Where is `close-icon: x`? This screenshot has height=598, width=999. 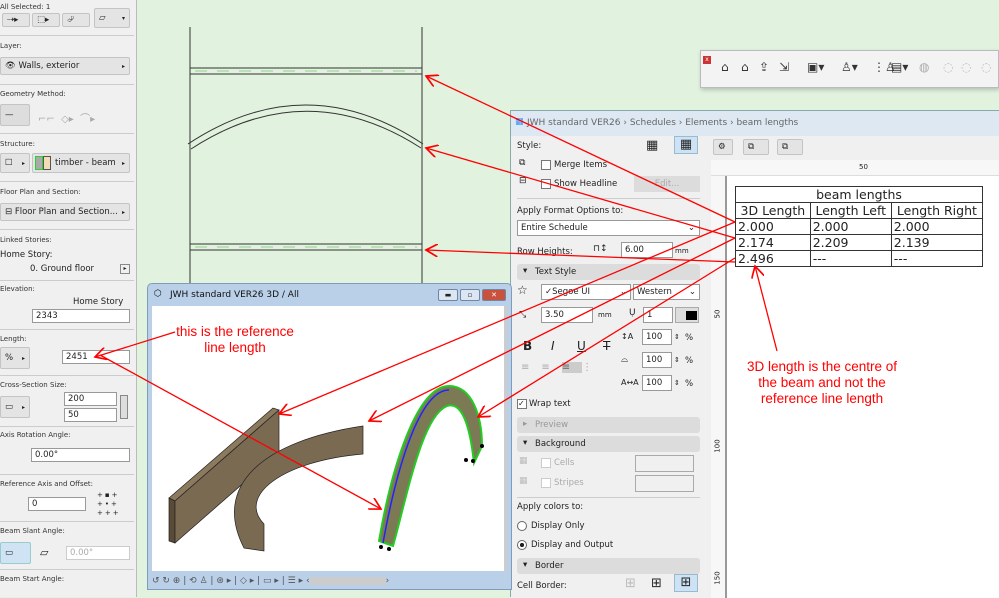
close-icon: x is located at coordinates (707, 60).